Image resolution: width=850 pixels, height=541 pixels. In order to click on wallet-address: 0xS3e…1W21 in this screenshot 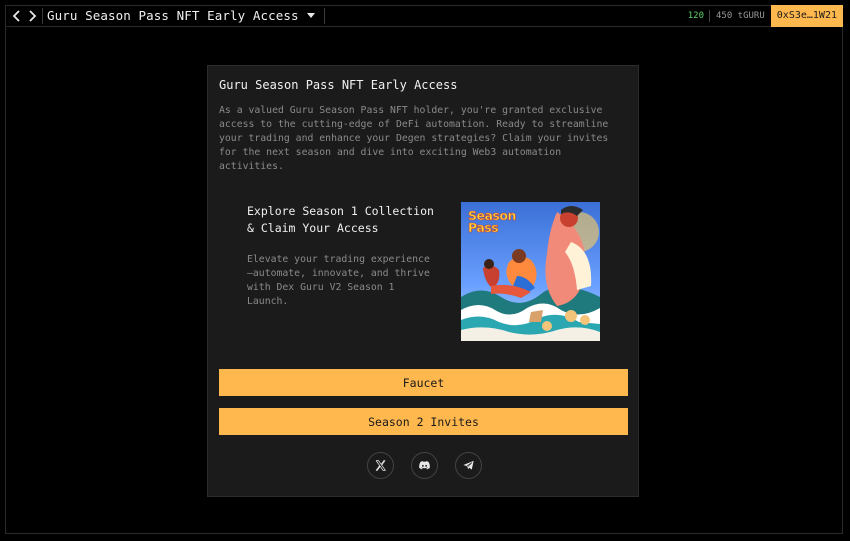, I will do `click(806, 15)`.